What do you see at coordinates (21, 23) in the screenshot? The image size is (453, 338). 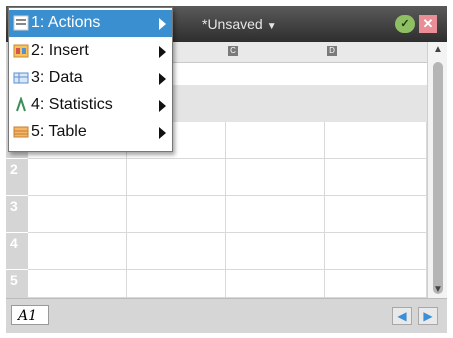 I see `actions-icon` at bounding box center [21, 23].